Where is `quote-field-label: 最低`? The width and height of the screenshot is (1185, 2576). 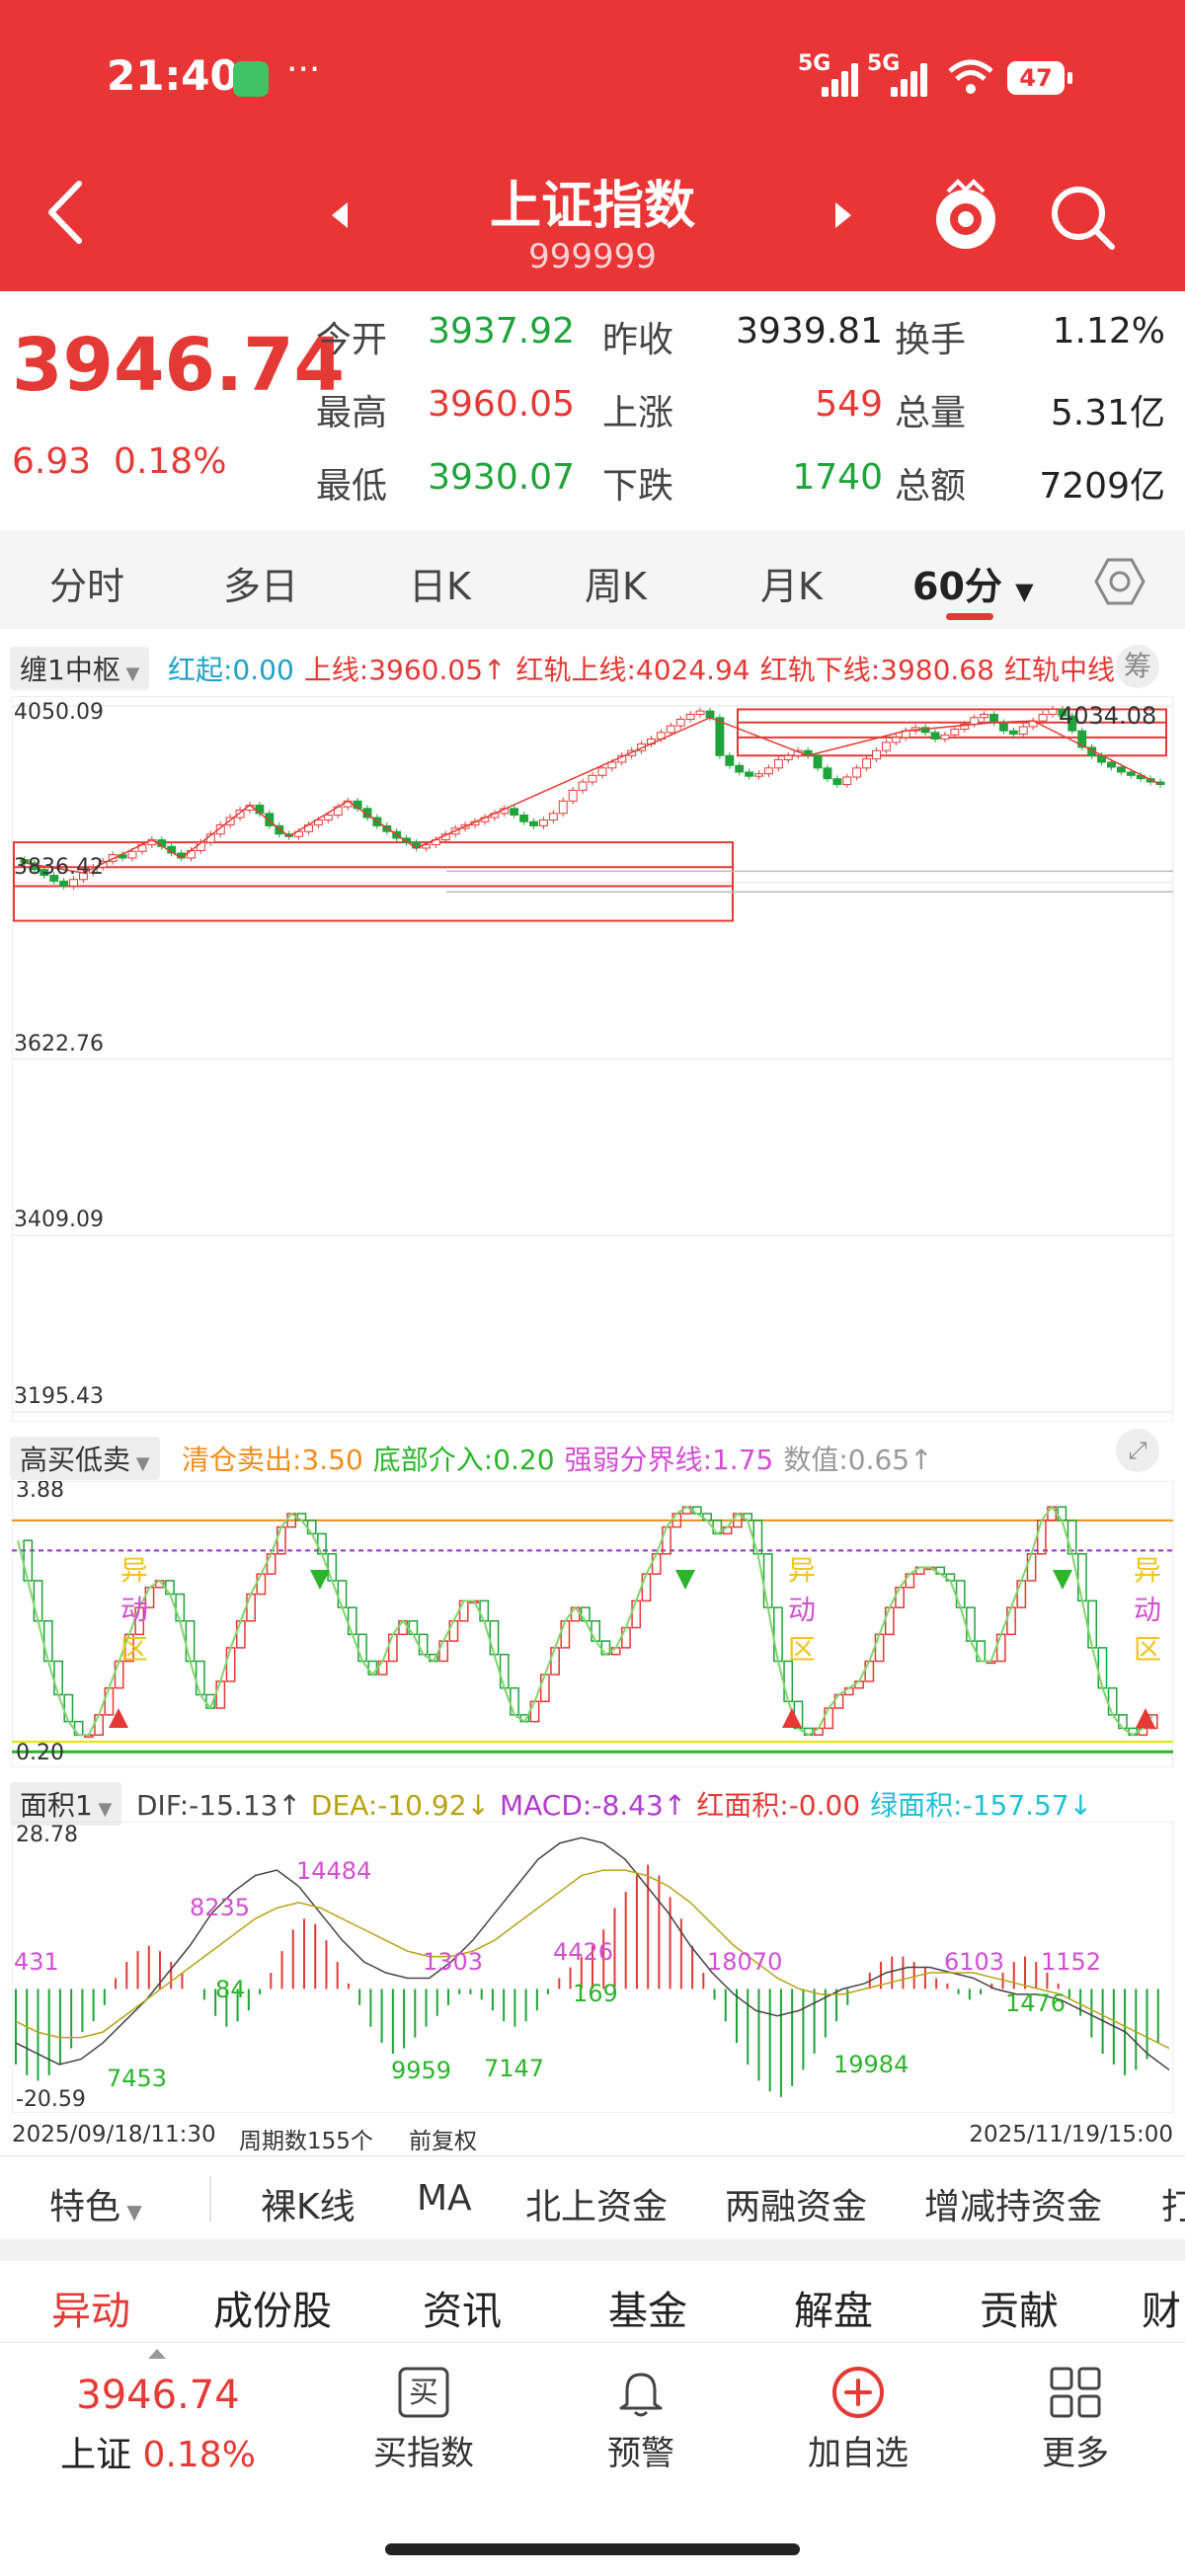
quote-field-label: 最低 is located at coordinates (352, 486).